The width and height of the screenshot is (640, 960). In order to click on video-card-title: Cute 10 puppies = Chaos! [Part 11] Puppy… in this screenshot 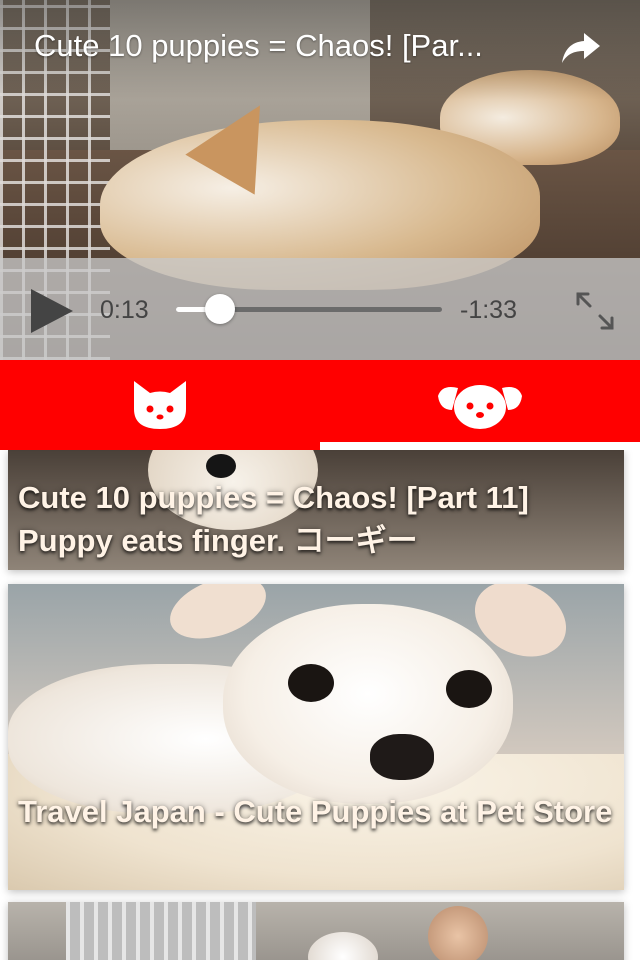, I will do `click(273, 519)`.